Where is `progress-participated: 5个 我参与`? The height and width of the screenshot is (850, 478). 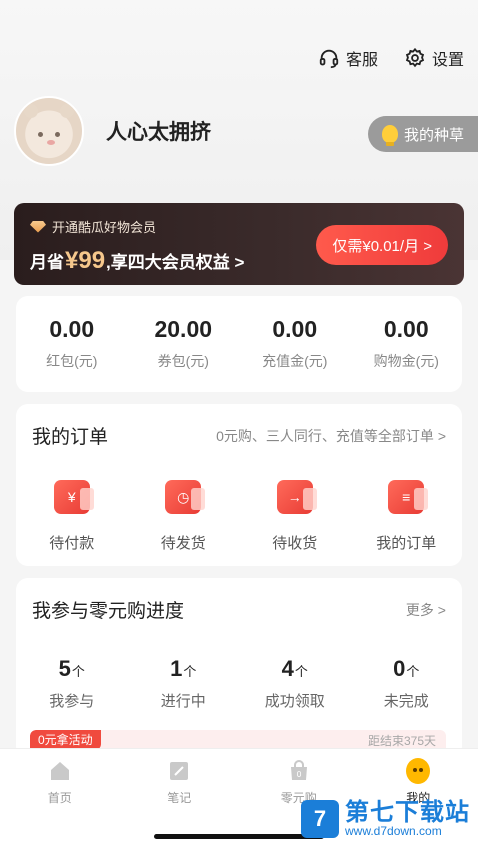
progress-participated: 5个 我参与 is located at coordinates (72, 683).